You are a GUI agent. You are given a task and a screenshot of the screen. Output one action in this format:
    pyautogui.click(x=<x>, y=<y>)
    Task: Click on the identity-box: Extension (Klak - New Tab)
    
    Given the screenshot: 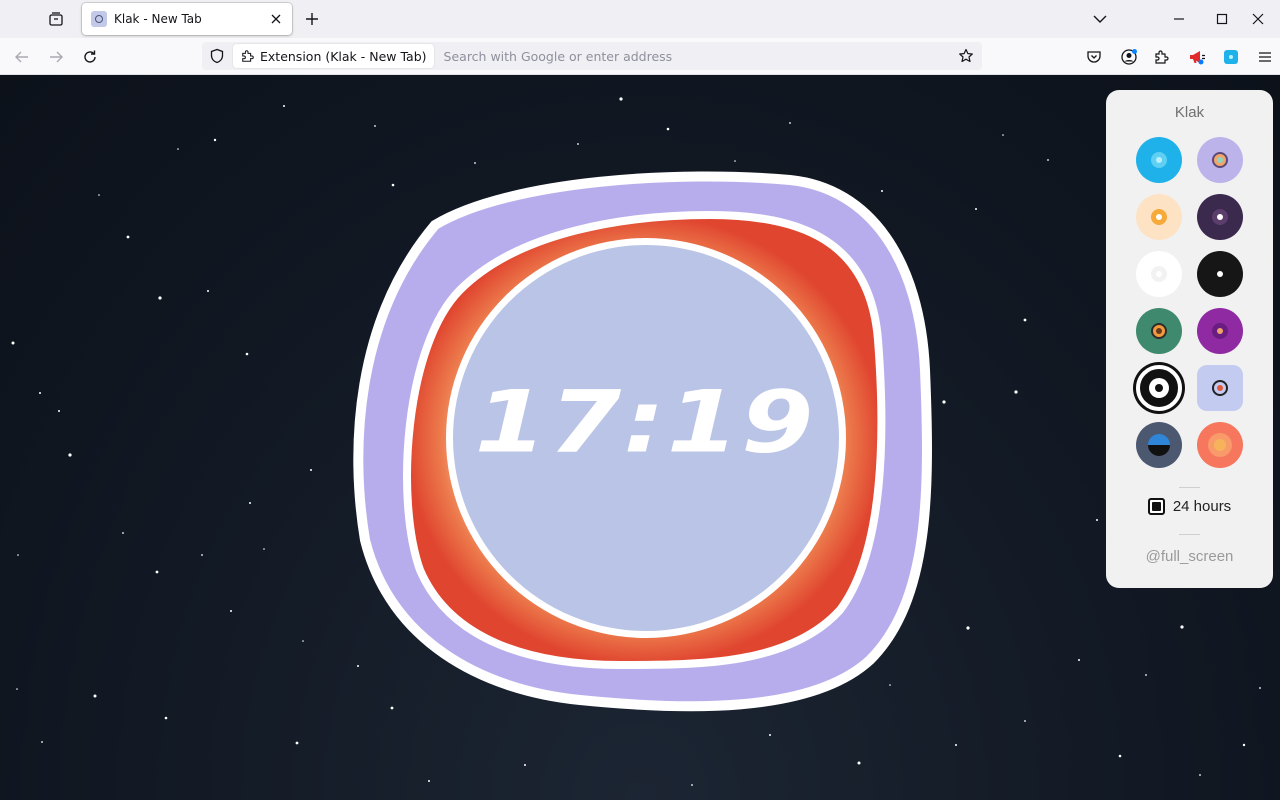 What is the action you would take?
    pyautogui.click(x=333, y=56)
    